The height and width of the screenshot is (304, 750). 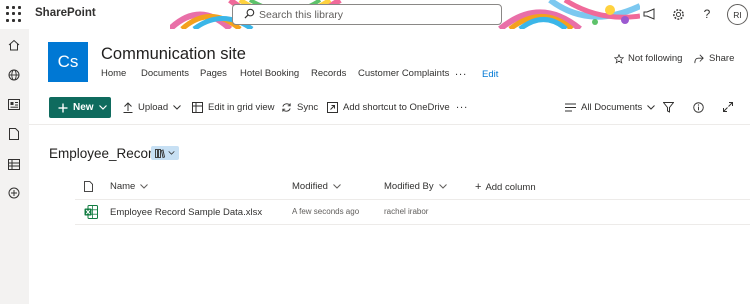 What do you see at coordinates (737, 14) in the screenshot?
I see `avatar: RI` at bounding box center [737, 14].